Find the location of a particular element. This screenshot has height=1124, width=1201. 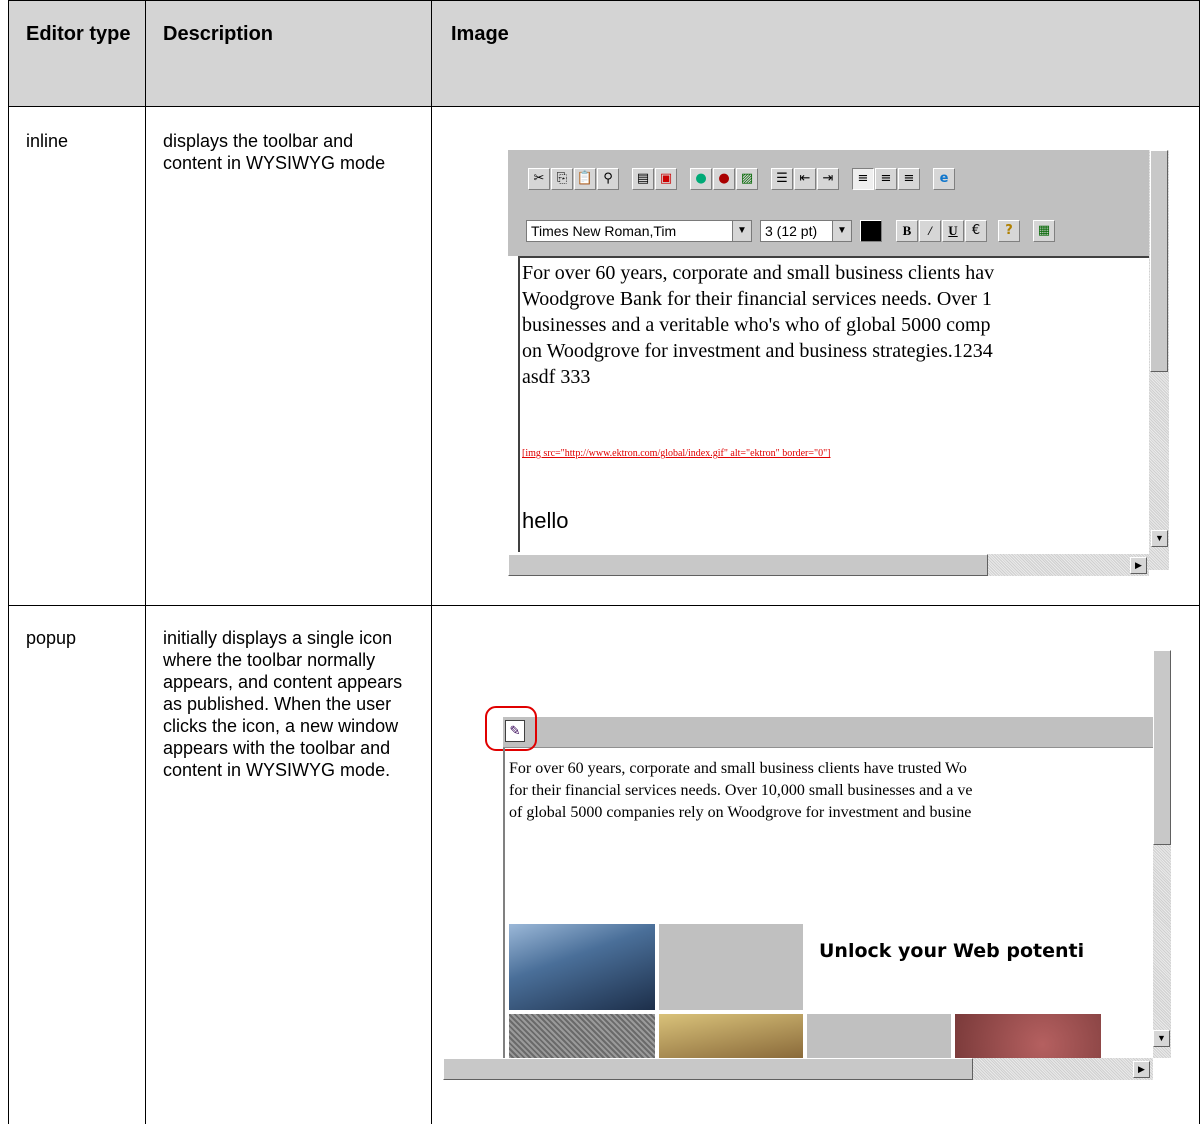

size-select: 3 (12 pt) ▼ is located at coordinates (806, 231).